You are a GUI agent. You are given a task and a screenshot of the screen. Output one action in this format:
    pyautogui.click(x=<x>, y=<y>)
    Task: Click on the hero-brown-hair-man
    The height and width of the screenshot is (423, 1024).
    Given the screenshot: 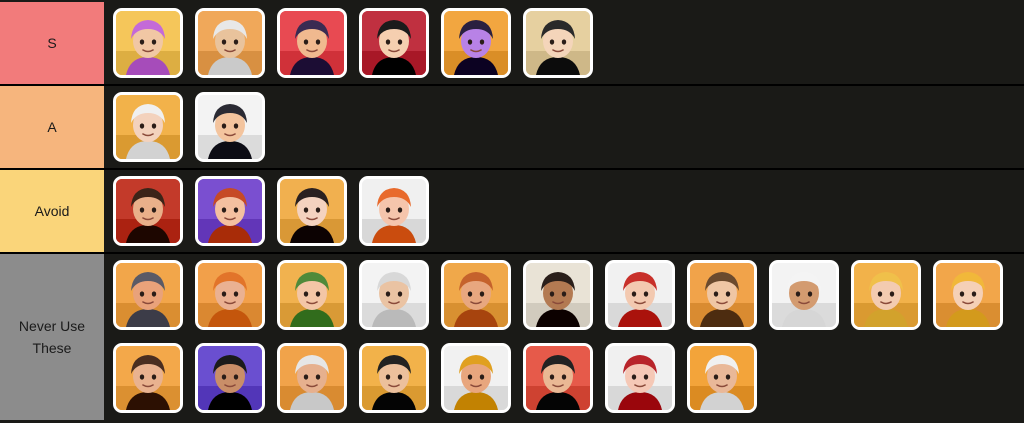 What is the action you would take?
    pyautogui.click(x=722, y=295)
    